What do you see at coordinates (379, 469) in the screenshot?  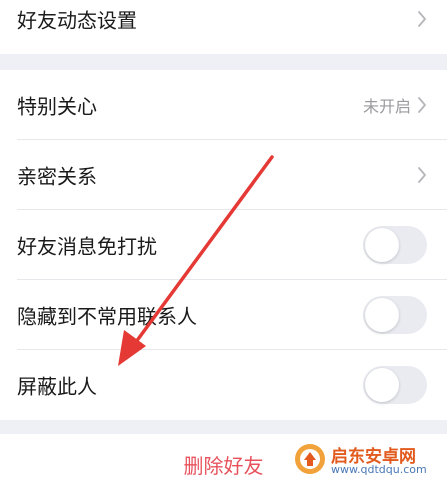 I see `watermark-url: www.qdtdqu.com` at bounding box center [379, 469].